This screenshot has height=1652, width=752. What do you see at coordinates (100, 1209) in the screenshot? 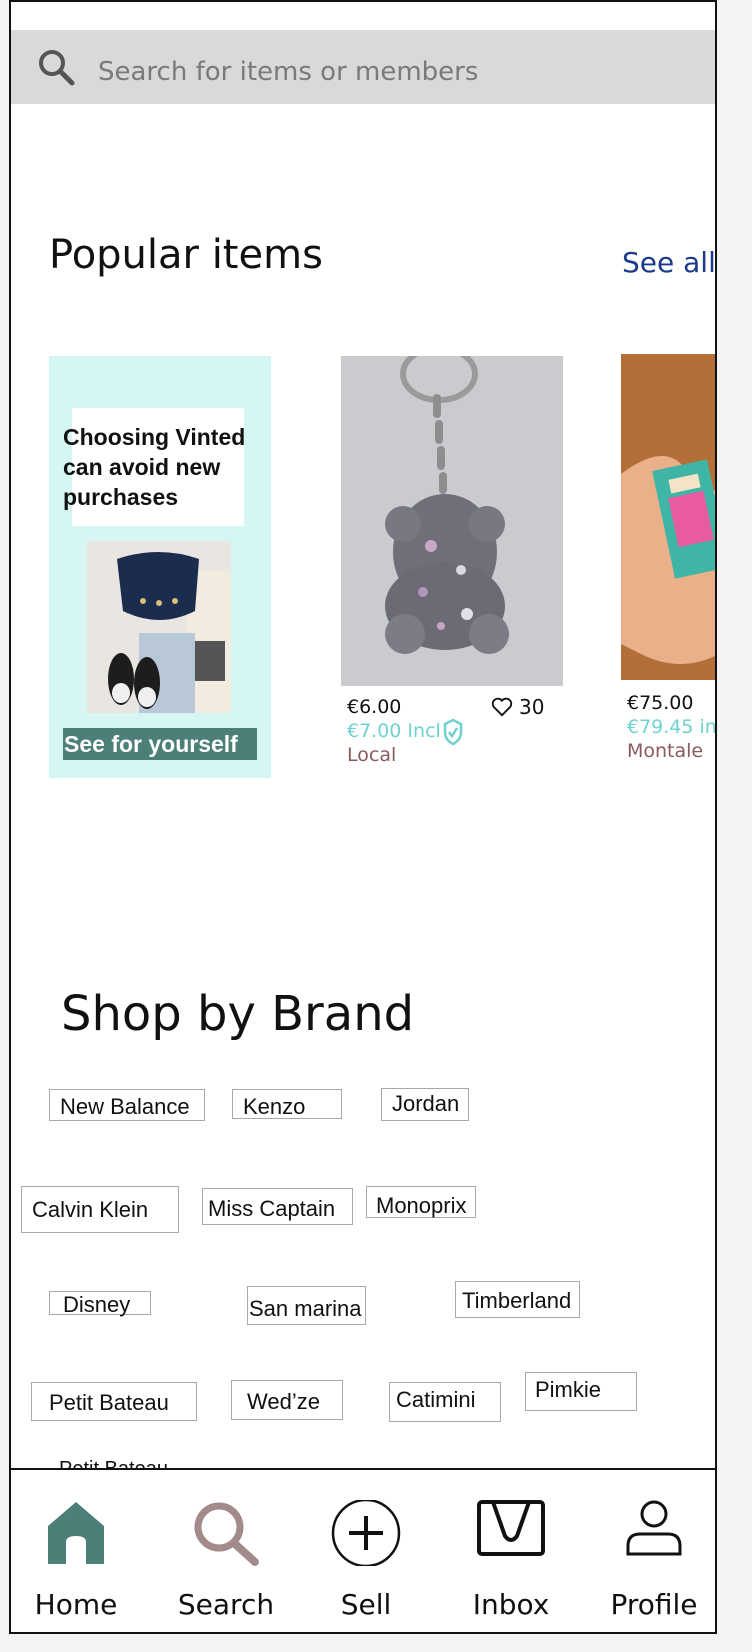
I see `brand-chip-calvin-klein: Calvin Klein` at bounding box center [100, 1209].